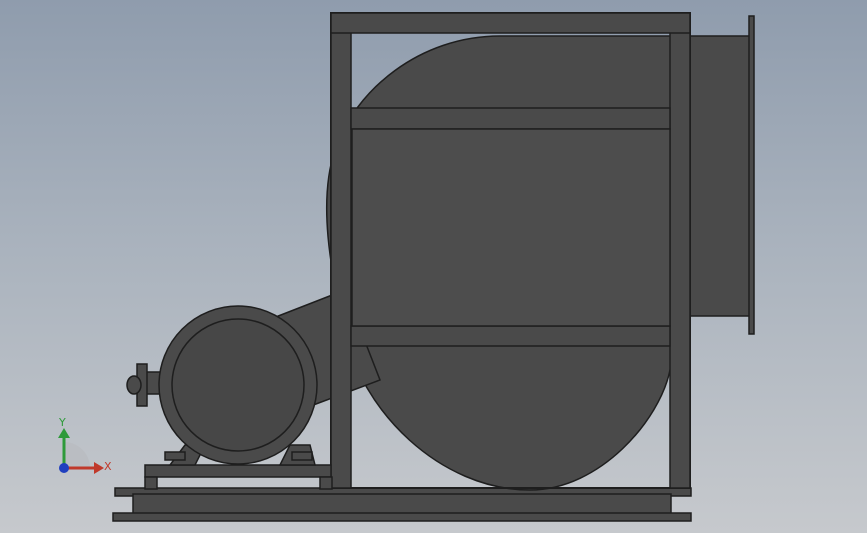 The height and width of the screenshot is (533, 867). I want to click on x-axis-label: X, so click(108, 466).